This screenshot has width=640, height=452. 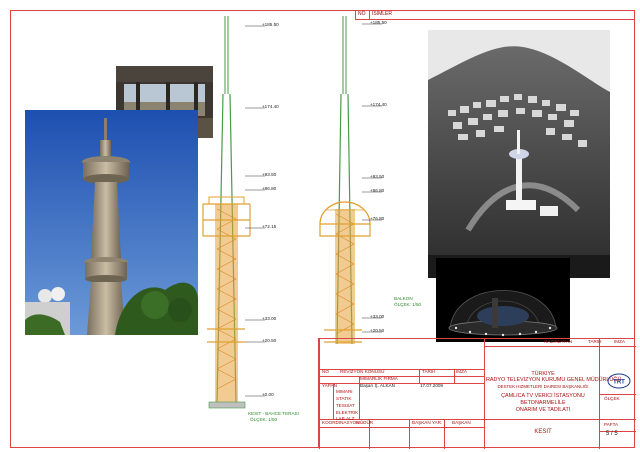 What do you see at coordinates (269, 188) in the screenshot?
I see `elevation-left-4: +86.80` at bounding box center [269, 188].